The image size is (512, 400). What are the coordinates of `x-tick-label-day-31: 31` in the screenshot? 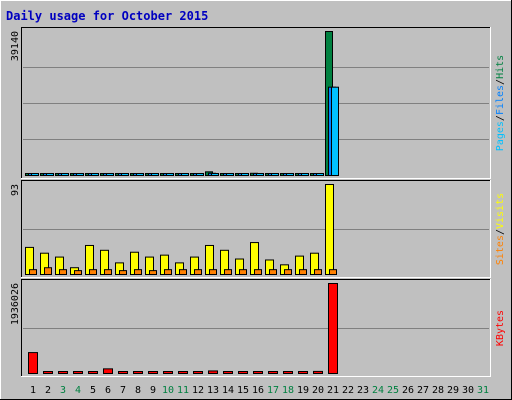 It's located at (483, 390).